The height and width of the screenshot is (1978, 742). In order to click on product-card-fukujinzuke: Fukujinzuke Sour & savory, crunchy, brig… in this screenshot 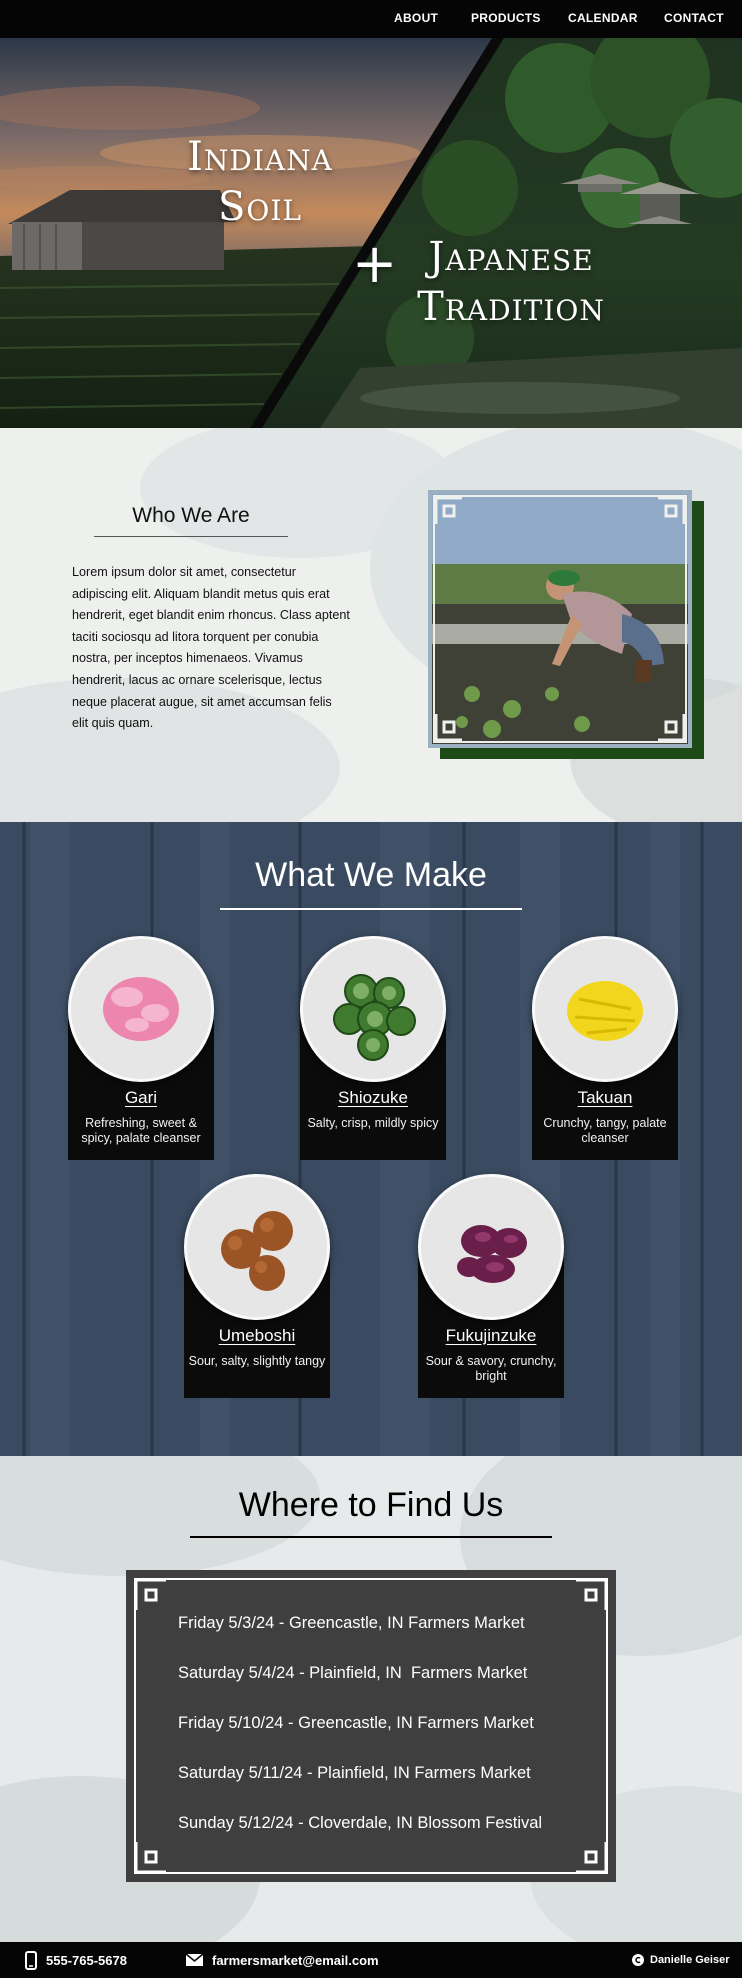, I will do `click(491, 1286)`.